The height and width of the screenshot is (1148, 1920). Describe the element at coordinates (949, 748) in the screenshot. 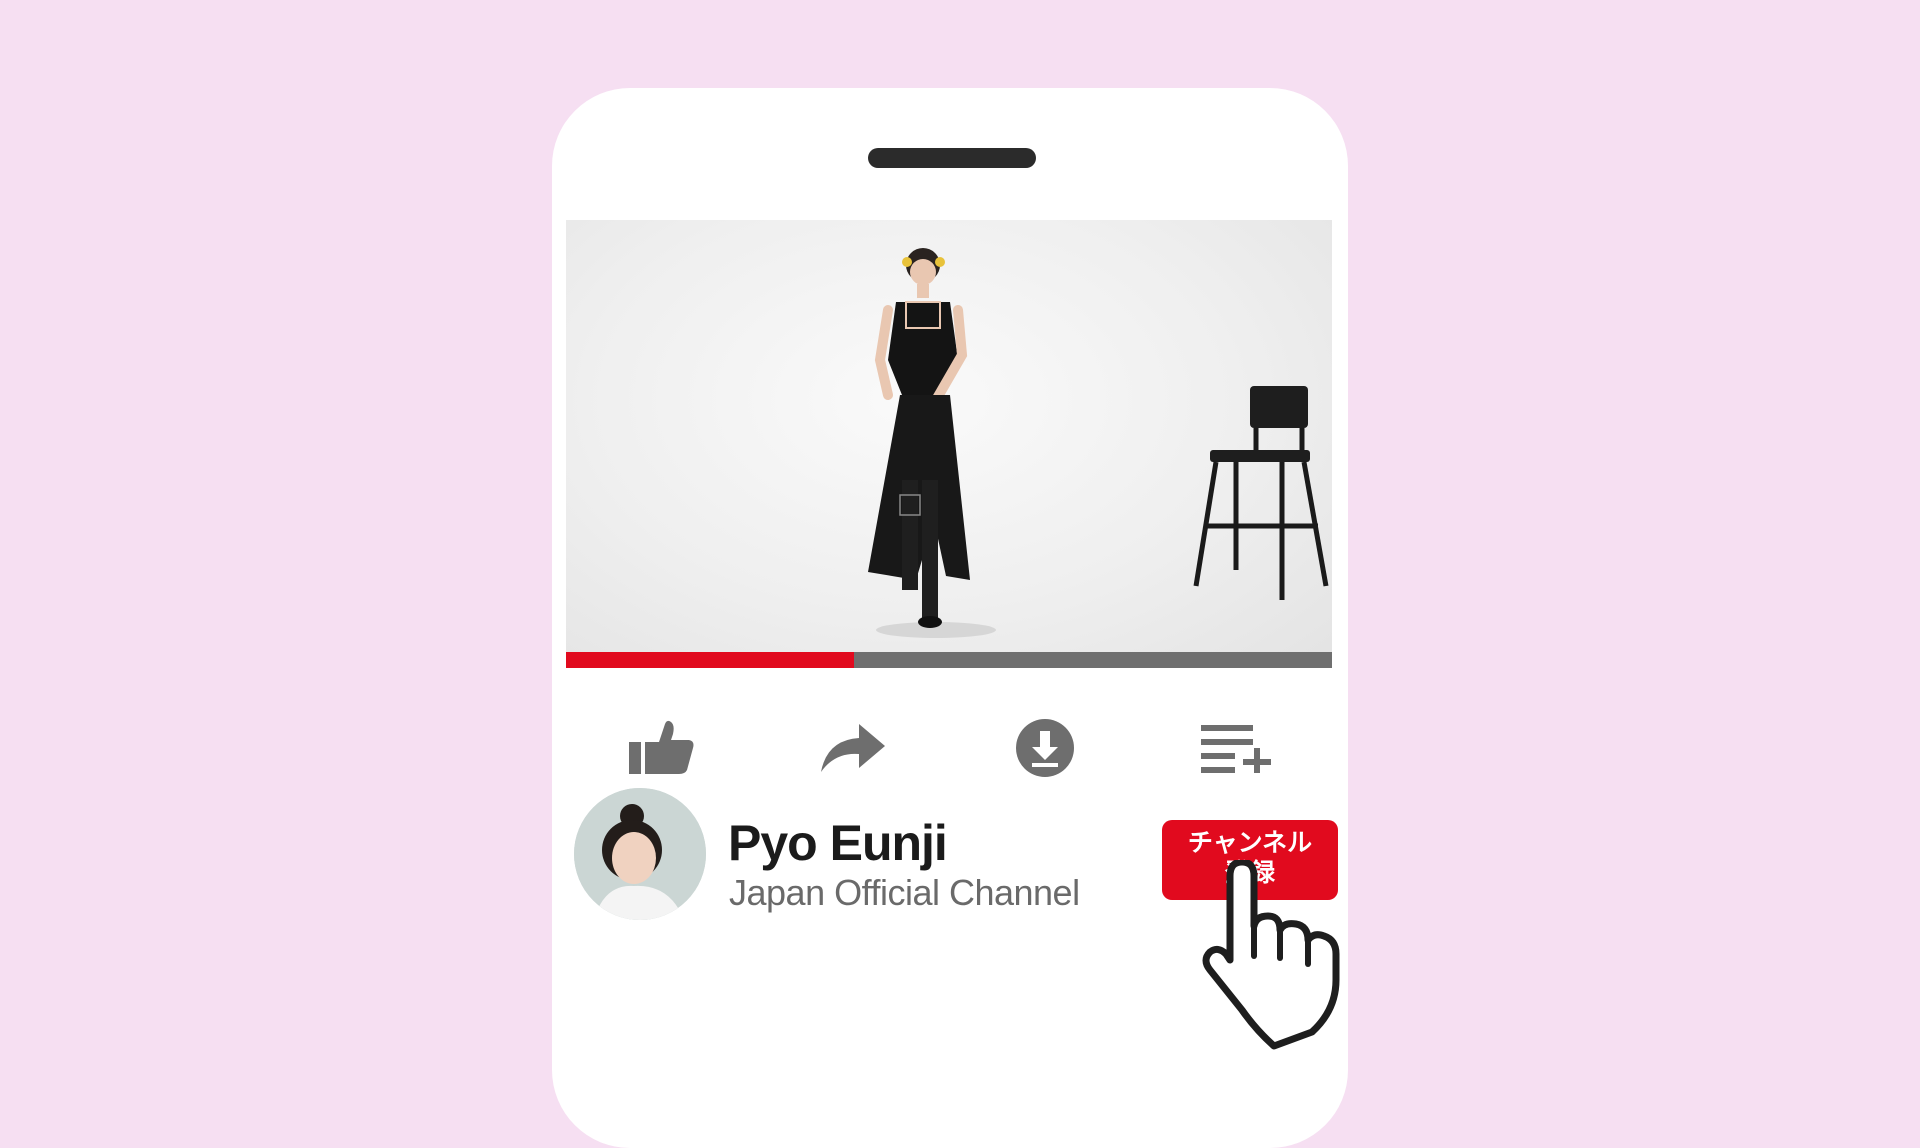

I see `action-bar` at that location.